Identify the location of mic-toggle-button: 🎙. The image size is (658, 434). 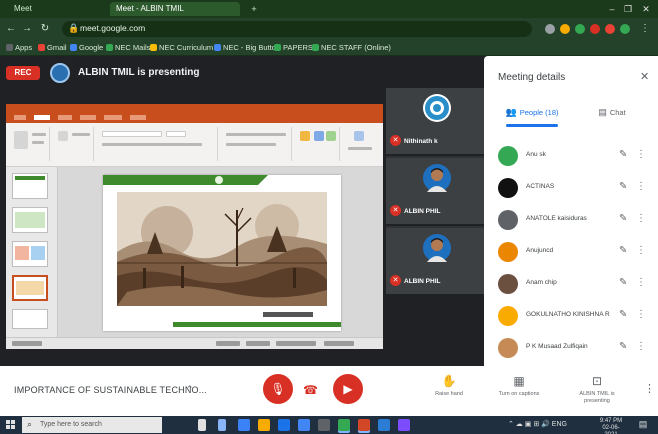
(278, 389).